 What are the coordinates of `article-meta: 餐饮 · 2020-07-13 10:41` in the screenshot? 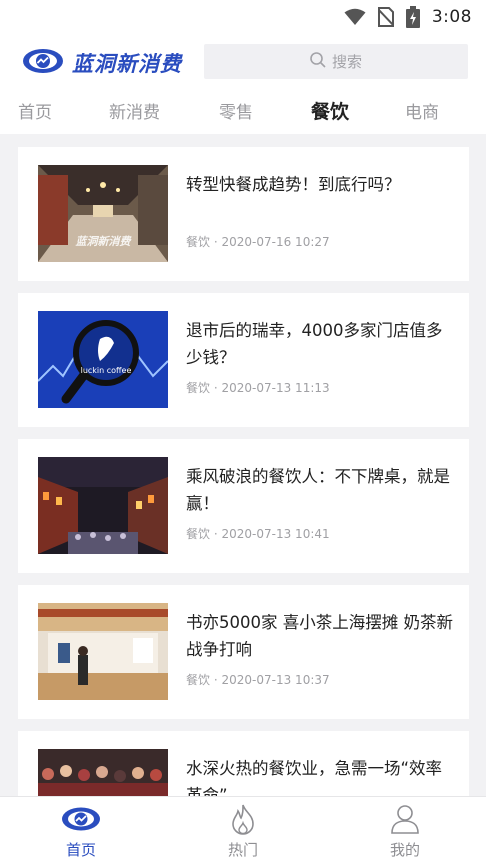 It's located at (258, 534).